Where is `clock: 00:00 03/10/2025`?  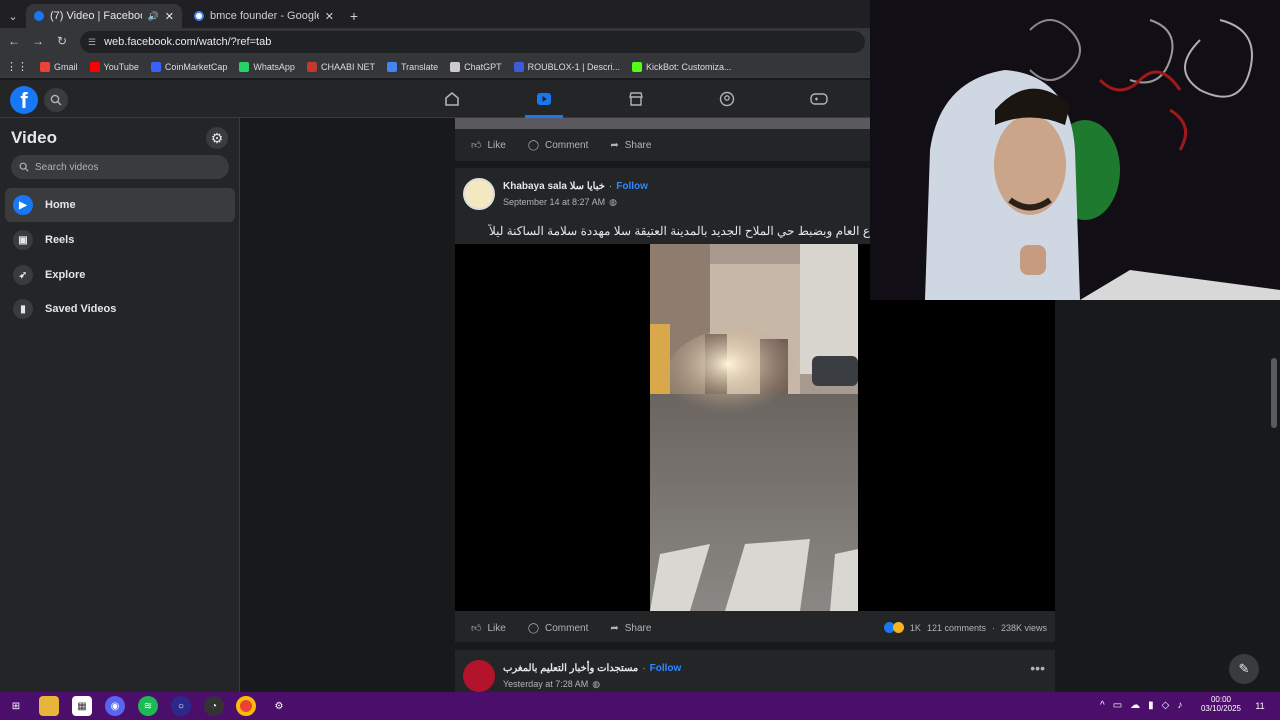 clock: 00:00 03/10/2025 is located at coordinates (1221, 704).